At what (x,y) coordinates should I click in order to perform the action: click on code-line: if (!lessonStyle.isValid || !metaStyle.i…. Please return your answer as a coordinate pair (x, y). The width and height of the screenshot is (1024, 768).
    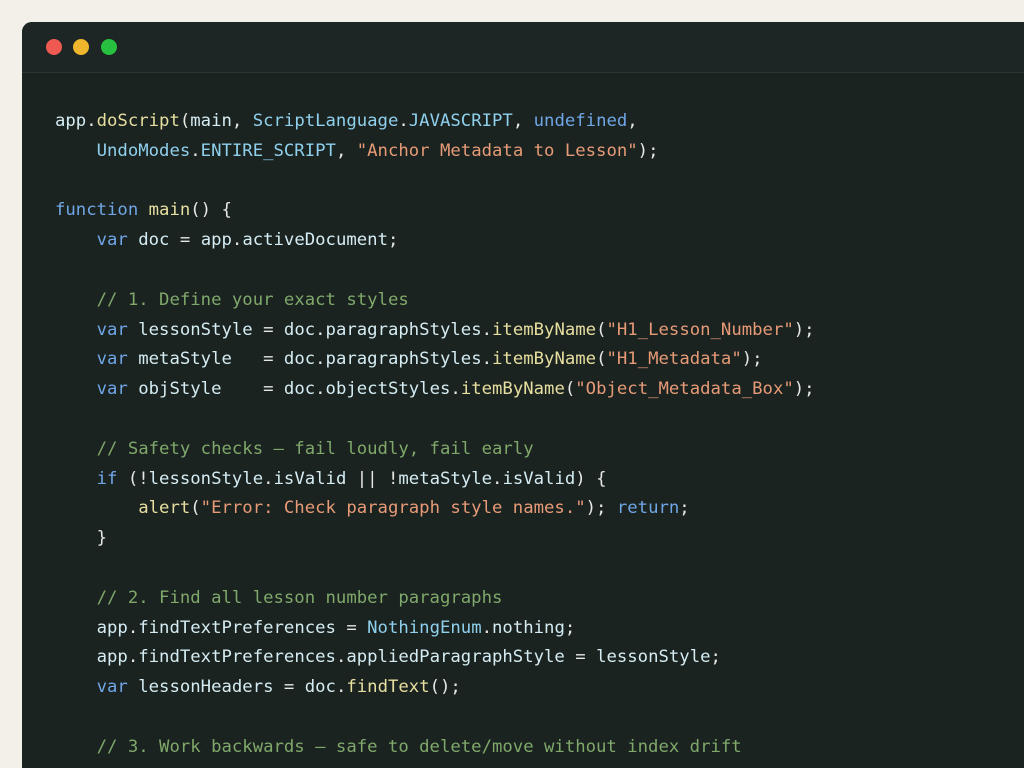
    Looking at the image, I should click on (435, 480).